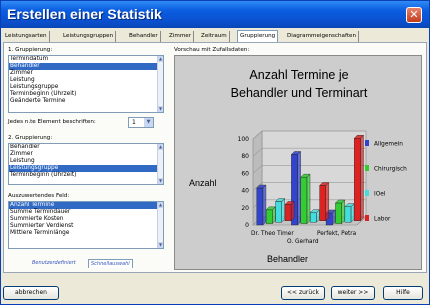 The image size is (430, 305). I want to click on nth-element-select: 1 ▼, so click(141, 122).